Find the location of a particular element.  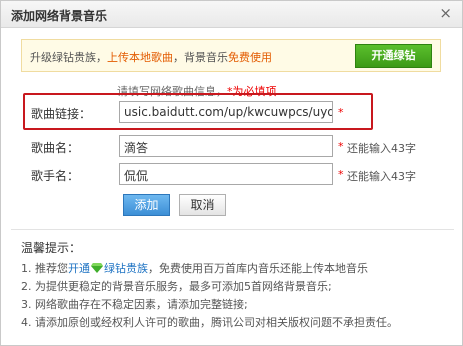

dialog-titlebar: 添加网络背景音乐 × is located at coordinates (231, 14).